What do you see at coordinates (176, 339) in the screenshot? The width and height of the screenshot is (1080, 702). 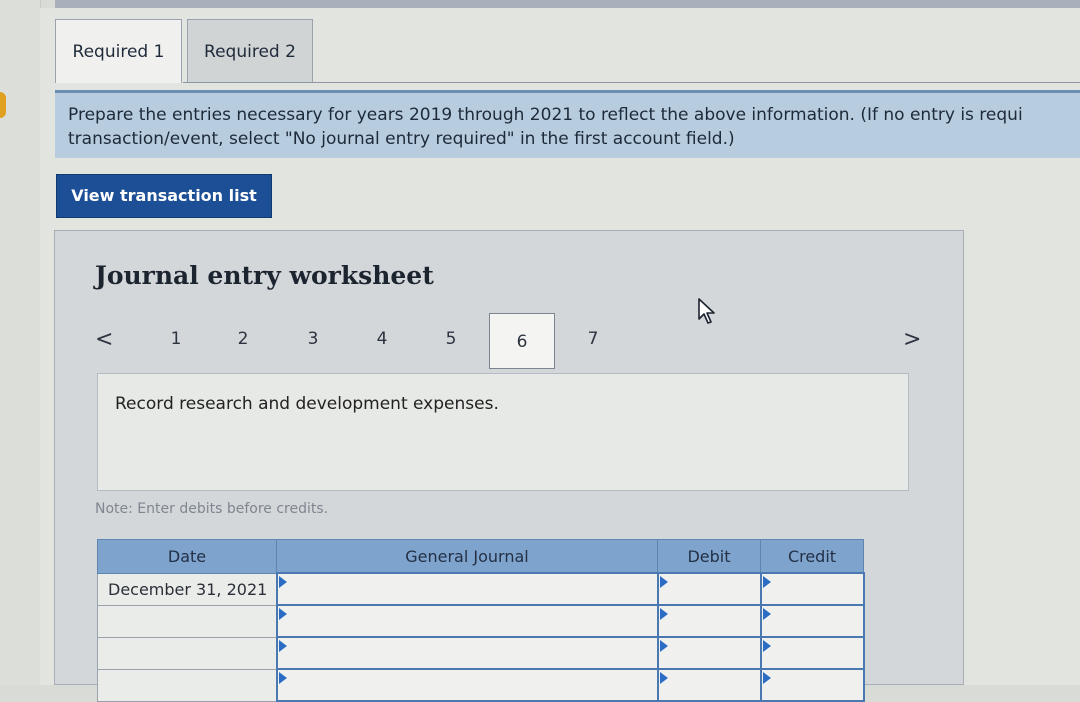 I see `page-1: 1` at bounding box center [176, 339].